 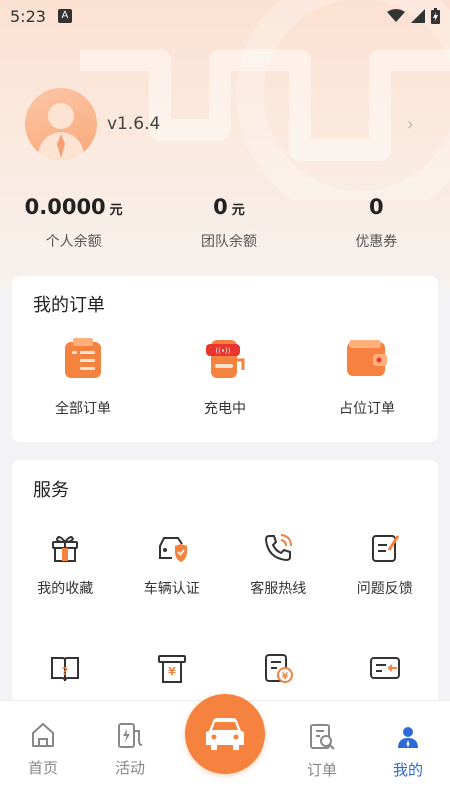 What do you see at coordinates (367, 377) in the screenshot?
I see `occupancy-orders-button: 占位订单` at bounding box center [367, 377].